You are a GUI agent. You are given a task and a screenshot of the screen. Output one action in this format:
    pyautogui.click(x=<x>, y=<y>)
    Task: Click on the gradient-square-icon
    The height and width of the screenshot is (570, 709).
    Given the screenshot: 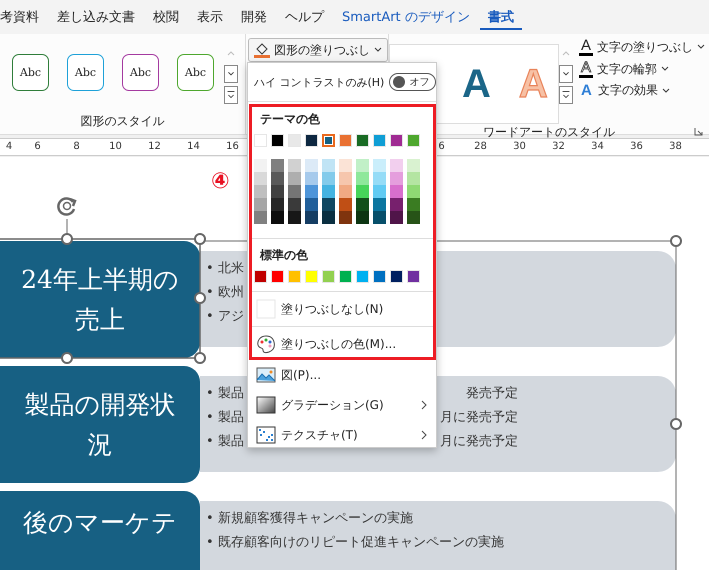 What is the action you would take?
    pyautogui.click(x=266, y=405)
    